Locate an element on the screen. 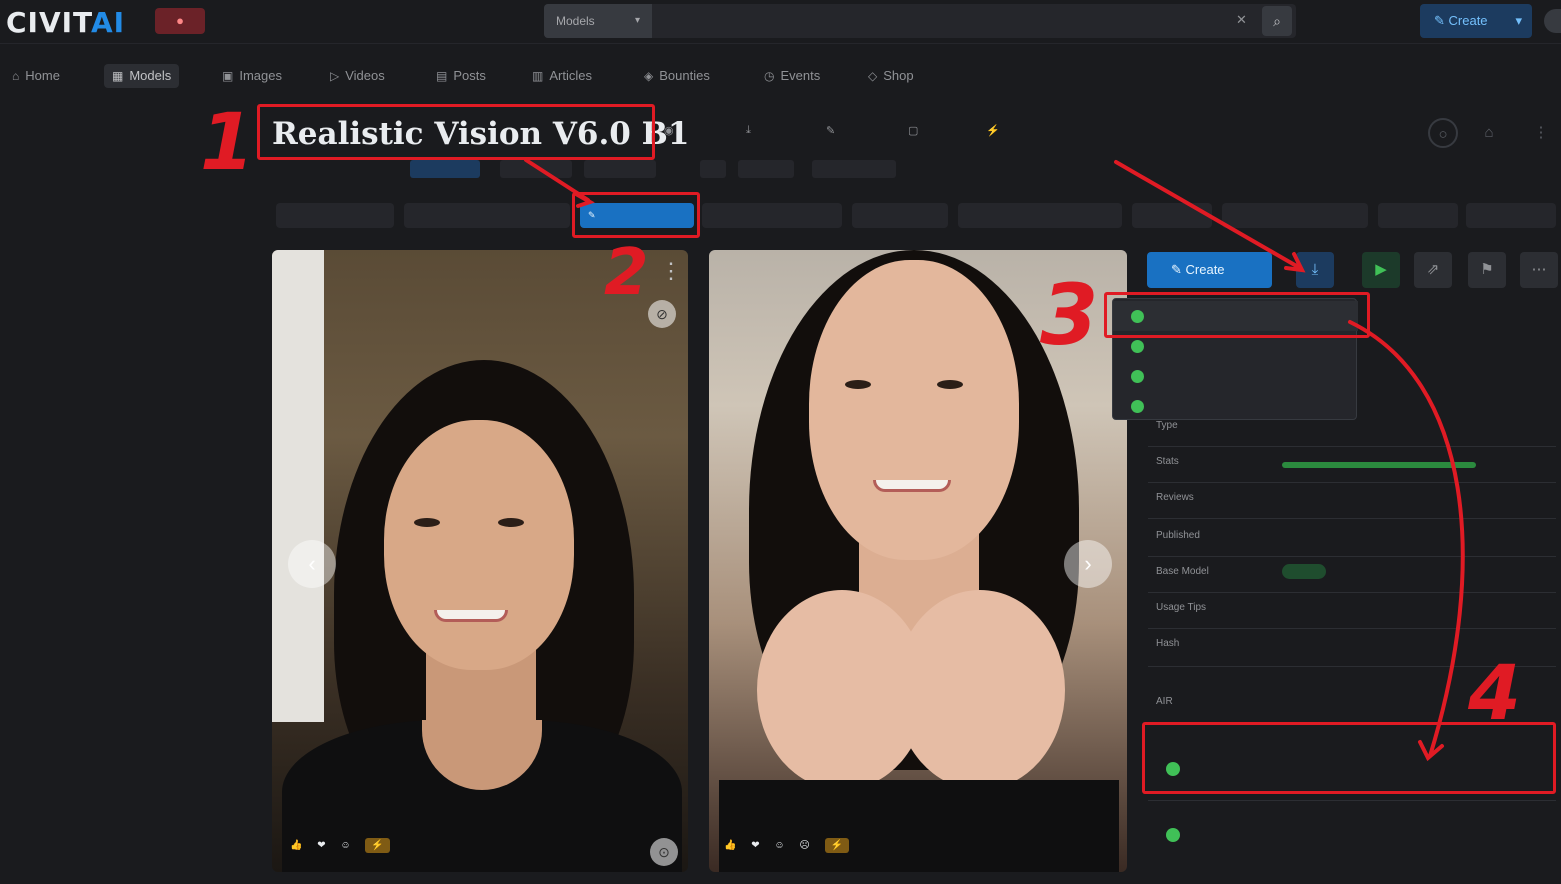 Image resolution: width=1561 pixels, height=884 pixels. annotation-arrow-to-download is located at coordinates (1208, 215).